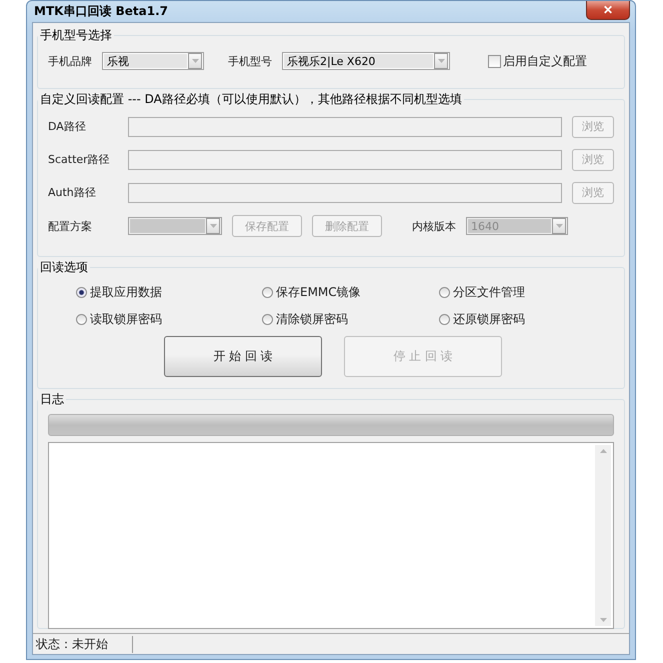  What do you see at coordinates (76, 35) in the screenshot?
I see `group-title: 手机型号选择` at bounding box center [76, 35].